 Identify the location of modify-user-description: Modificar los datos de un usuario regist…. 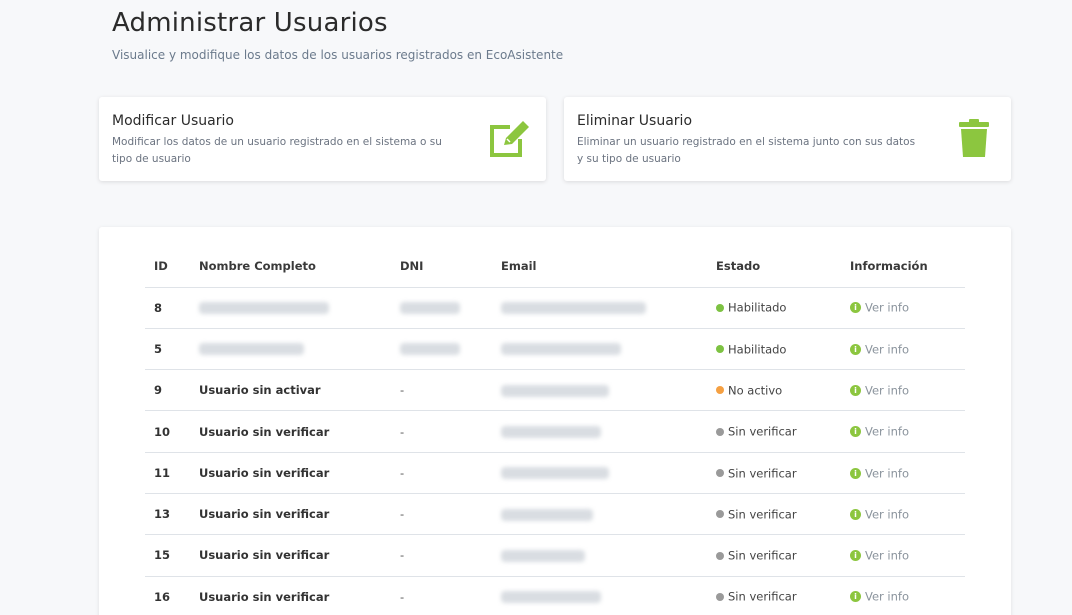
(277, 150).